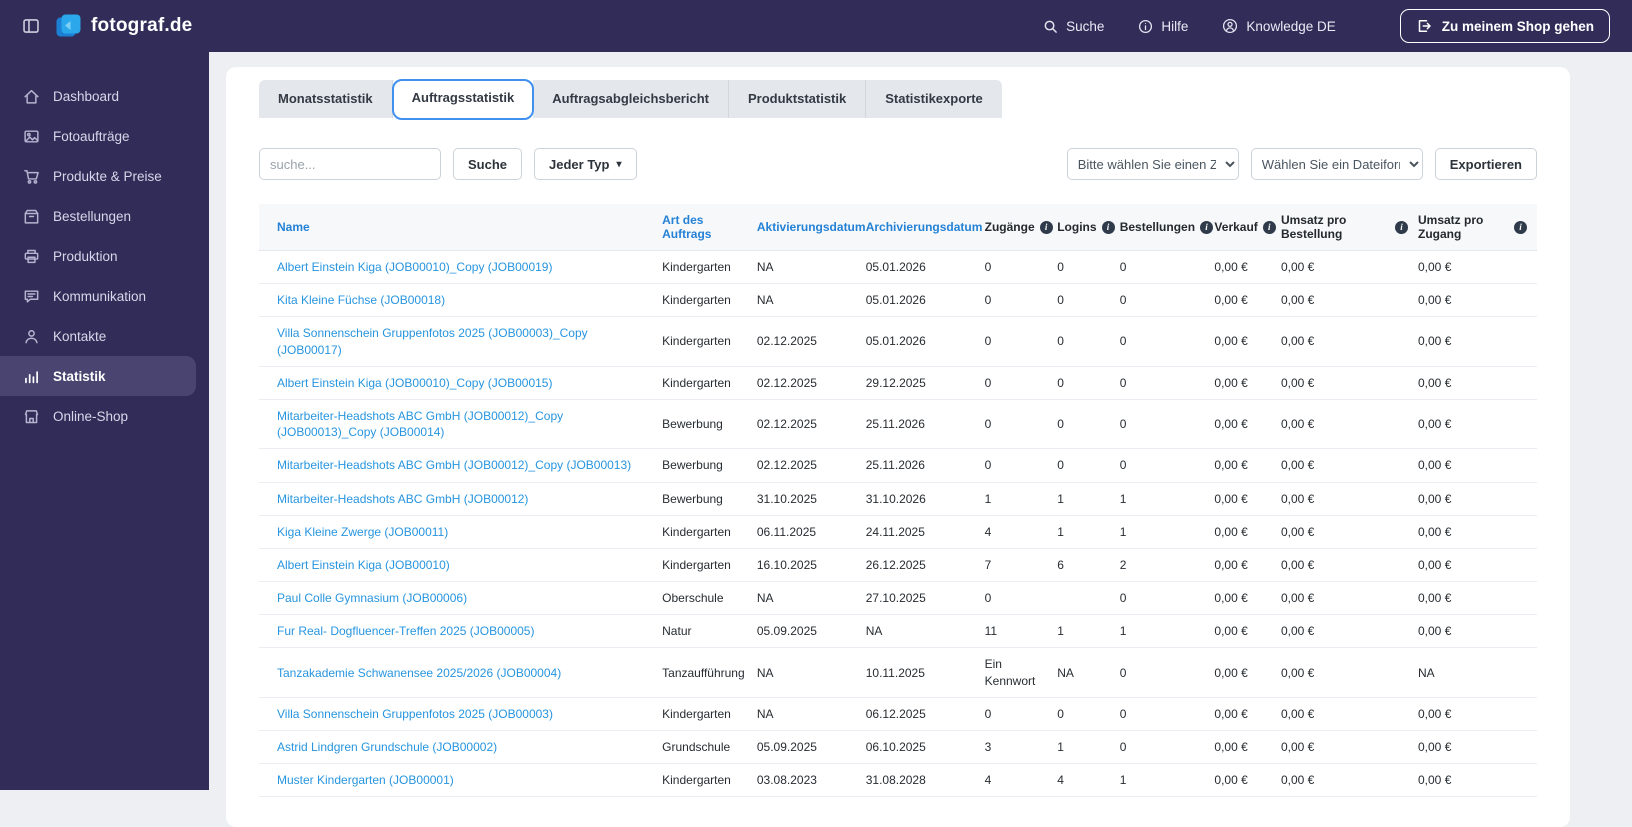  I want to click on job-link: Astrid Lindgren Grundschule (JOB00002), so click(387, 747).